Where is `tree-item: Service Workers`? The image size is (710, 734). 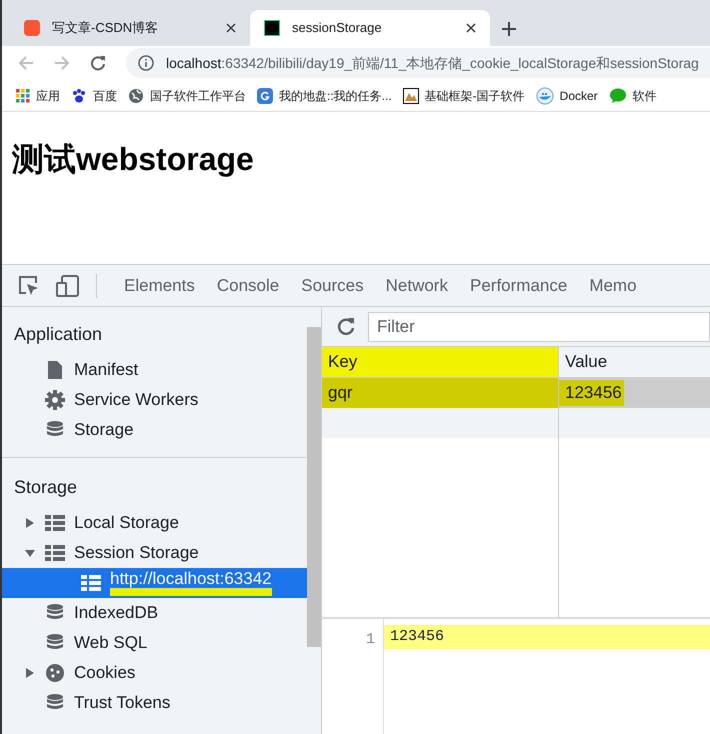
tree-item: Service Workers is located at coordinates (154, 400).